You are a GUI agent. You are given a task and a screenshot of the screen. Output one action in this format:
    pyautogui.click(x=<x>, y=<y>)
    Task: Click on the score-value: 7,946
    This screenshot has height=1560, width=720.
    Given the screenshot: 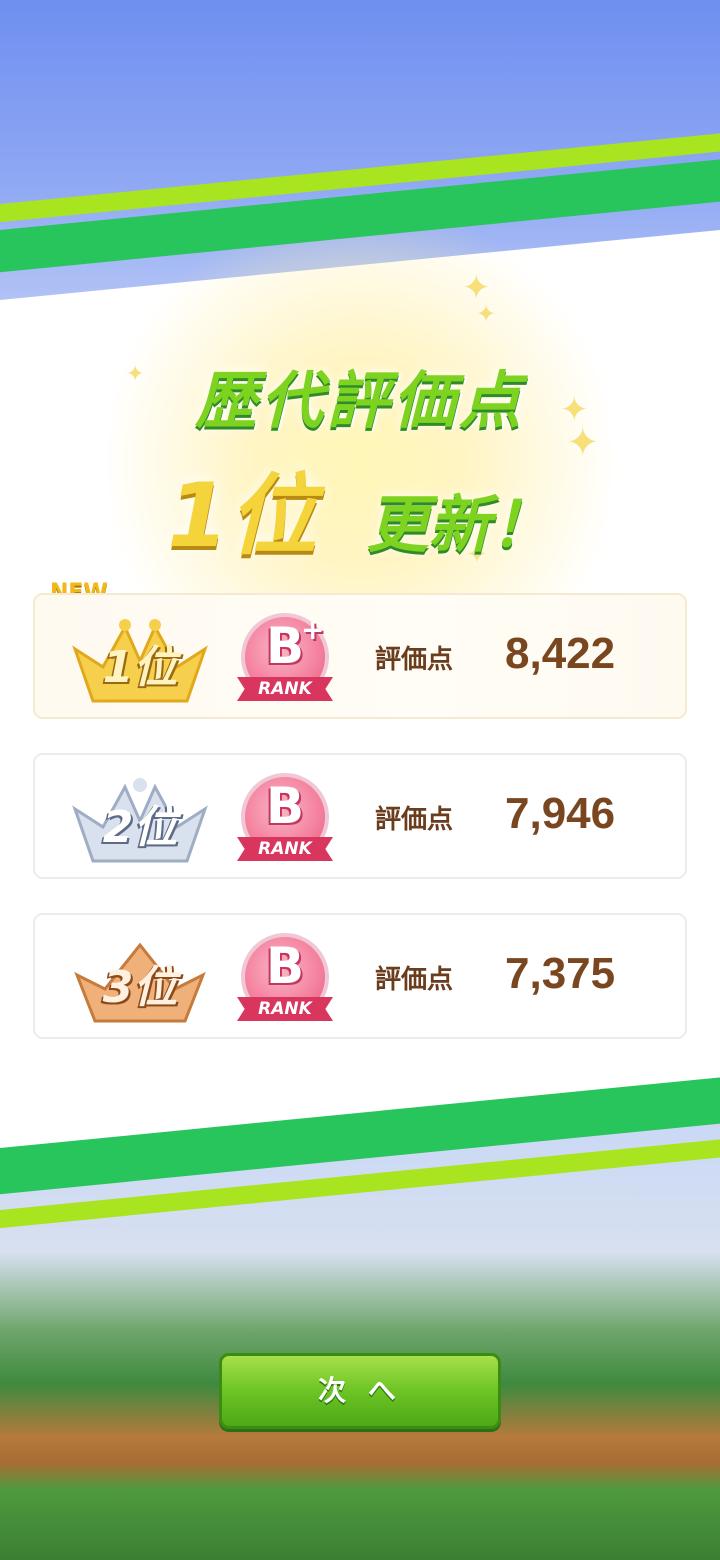 What is the action you would take?
    pyautogui.click(x=560, y=813)
    